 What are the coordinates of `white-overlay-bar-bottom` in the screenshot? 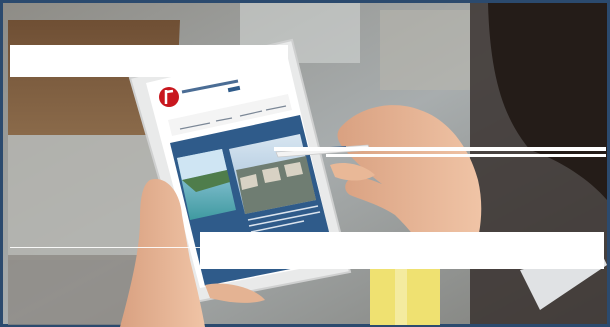 It's located at (402, 250).